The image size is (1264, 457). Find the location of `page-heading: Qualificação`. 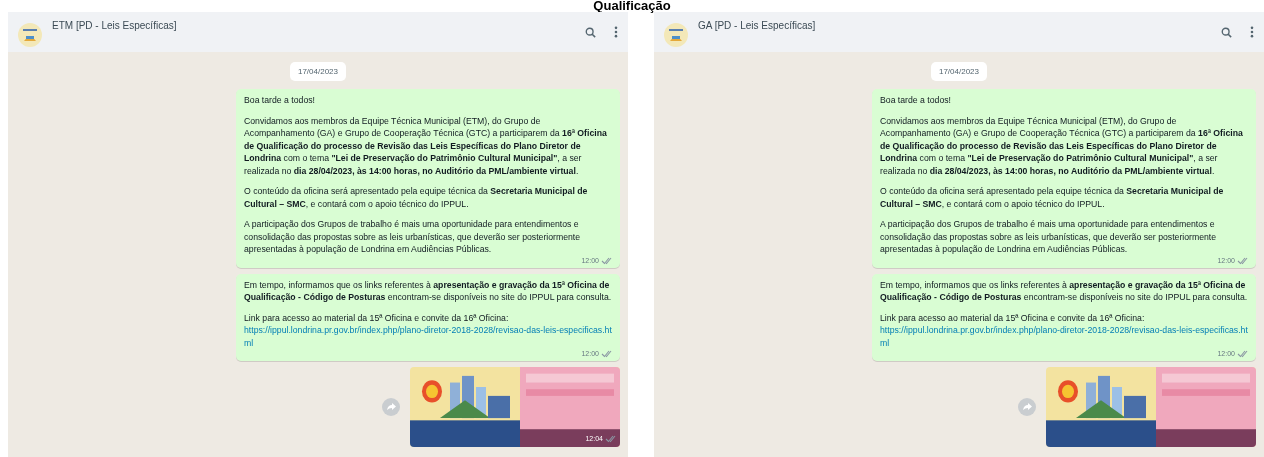

page-heading: Qualificação is located at coordinates (632, 6).